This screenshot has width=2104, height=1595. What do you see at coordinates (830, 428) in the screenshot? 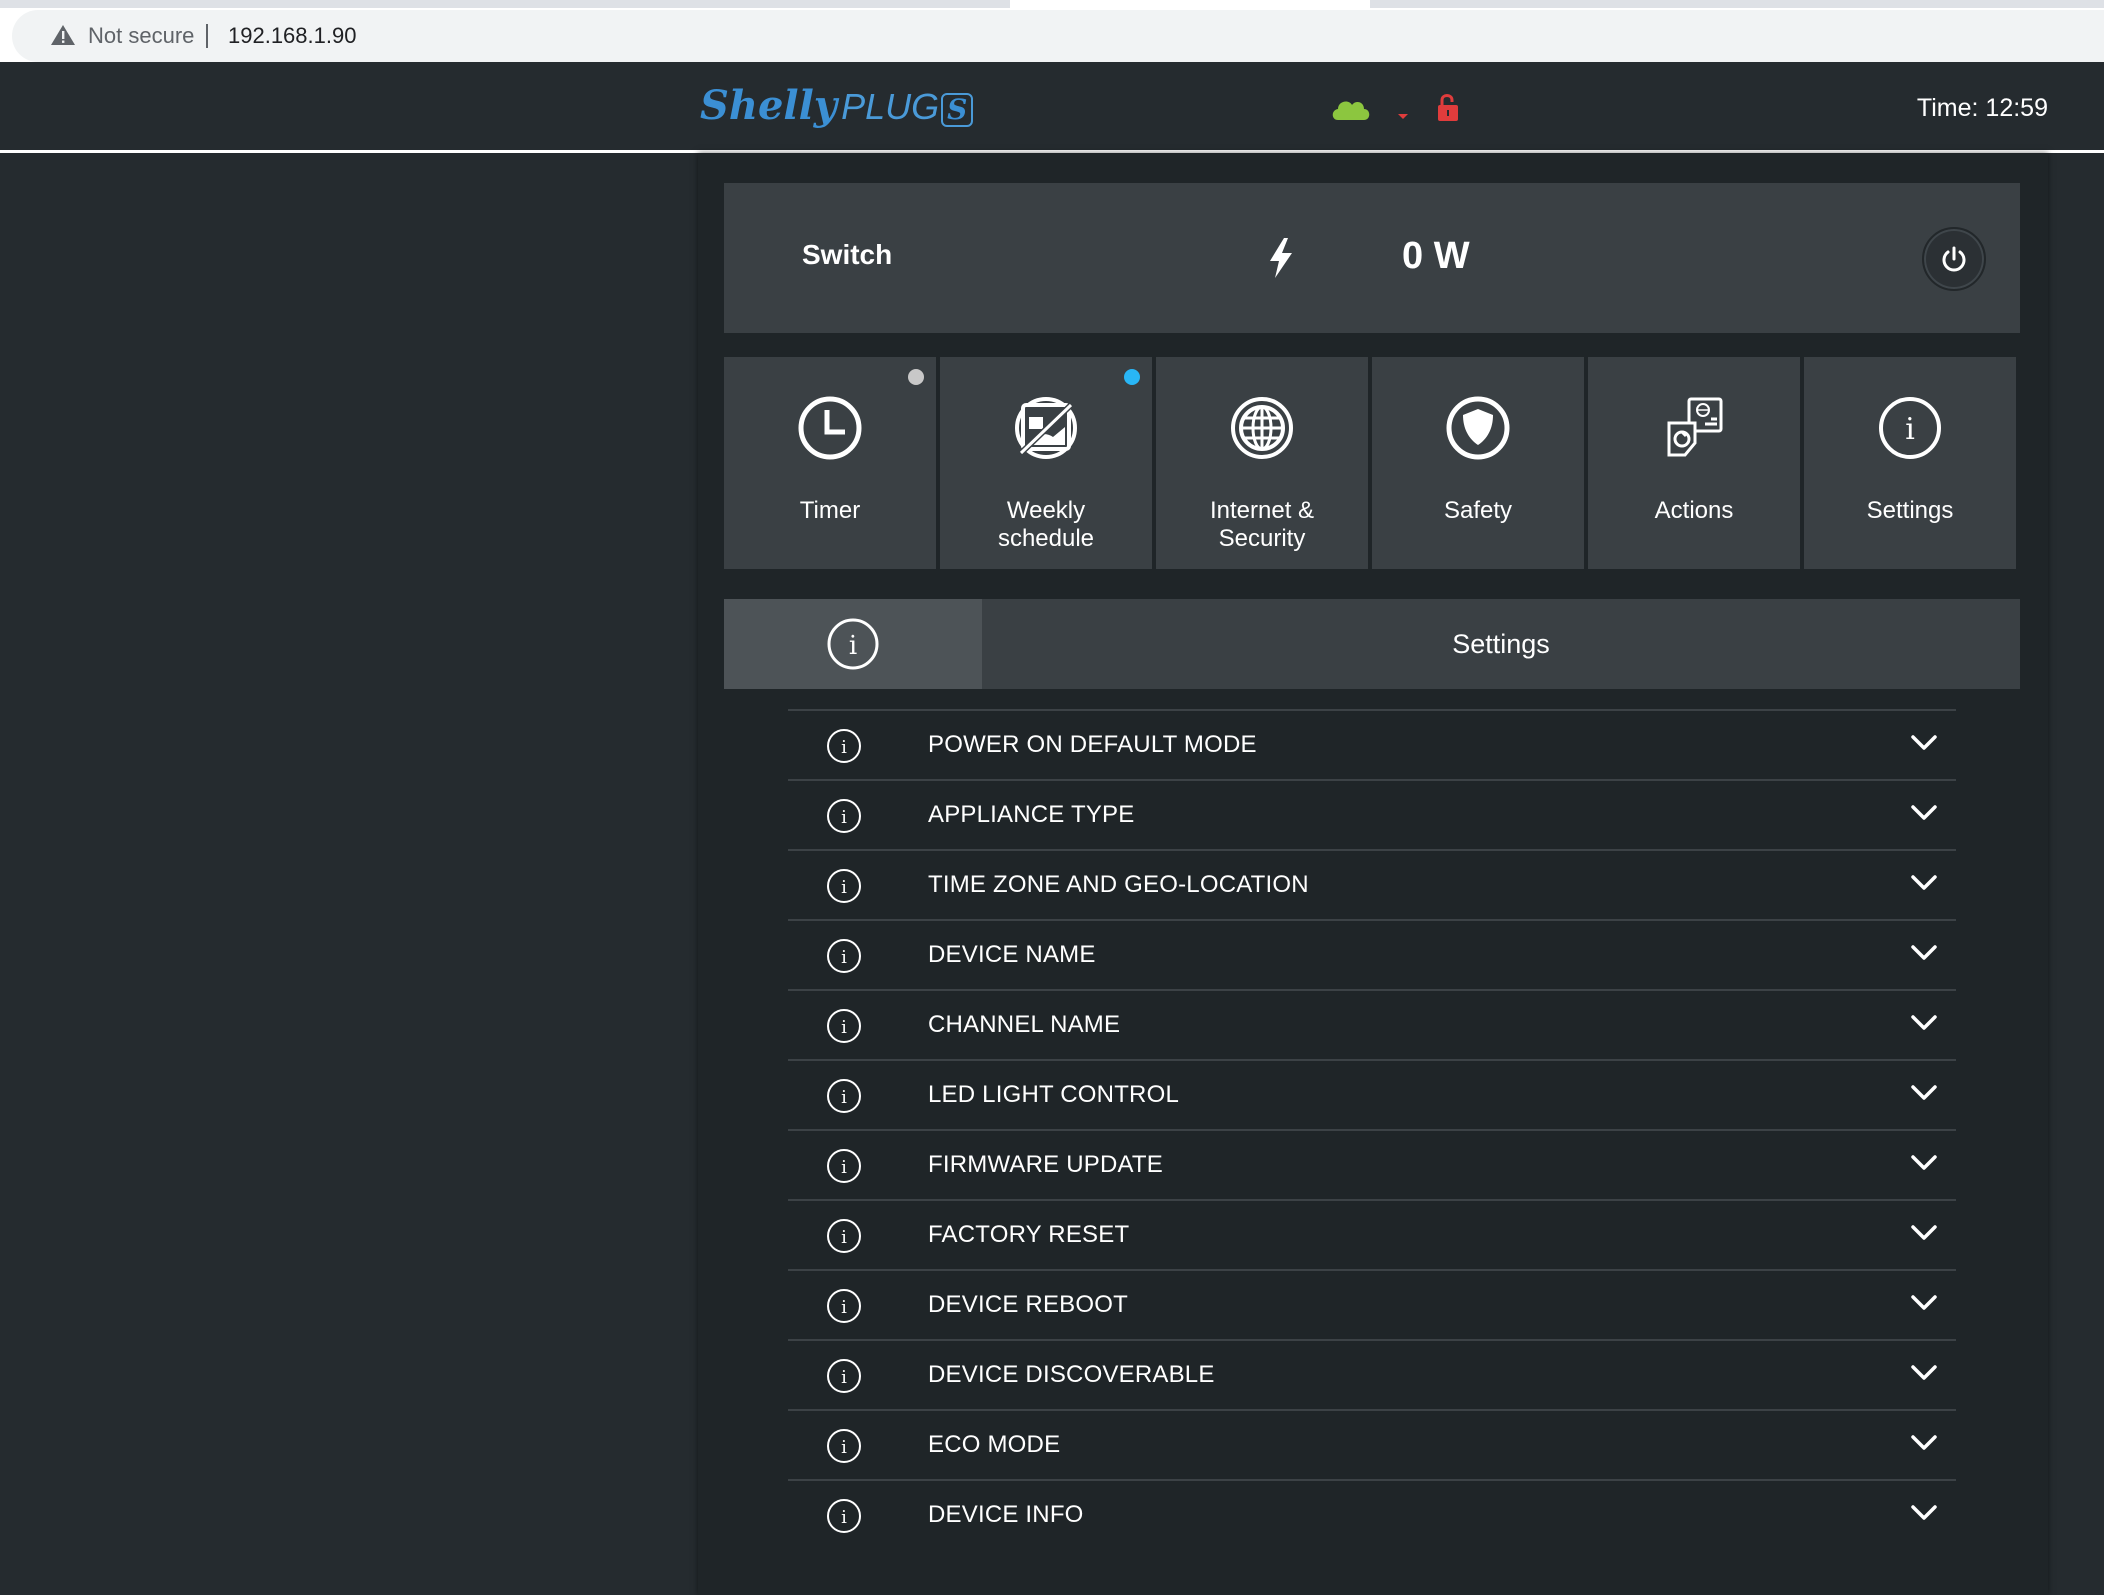
I see `clock-icon` at bounding box center [830, 428].